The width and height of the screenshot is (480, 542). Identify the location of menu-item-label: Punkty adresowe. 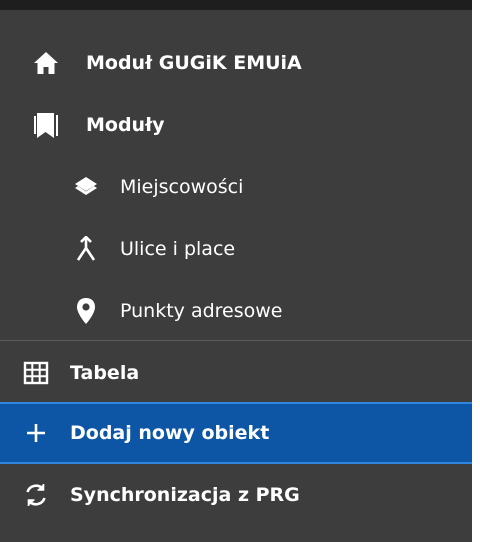
(201, 311).